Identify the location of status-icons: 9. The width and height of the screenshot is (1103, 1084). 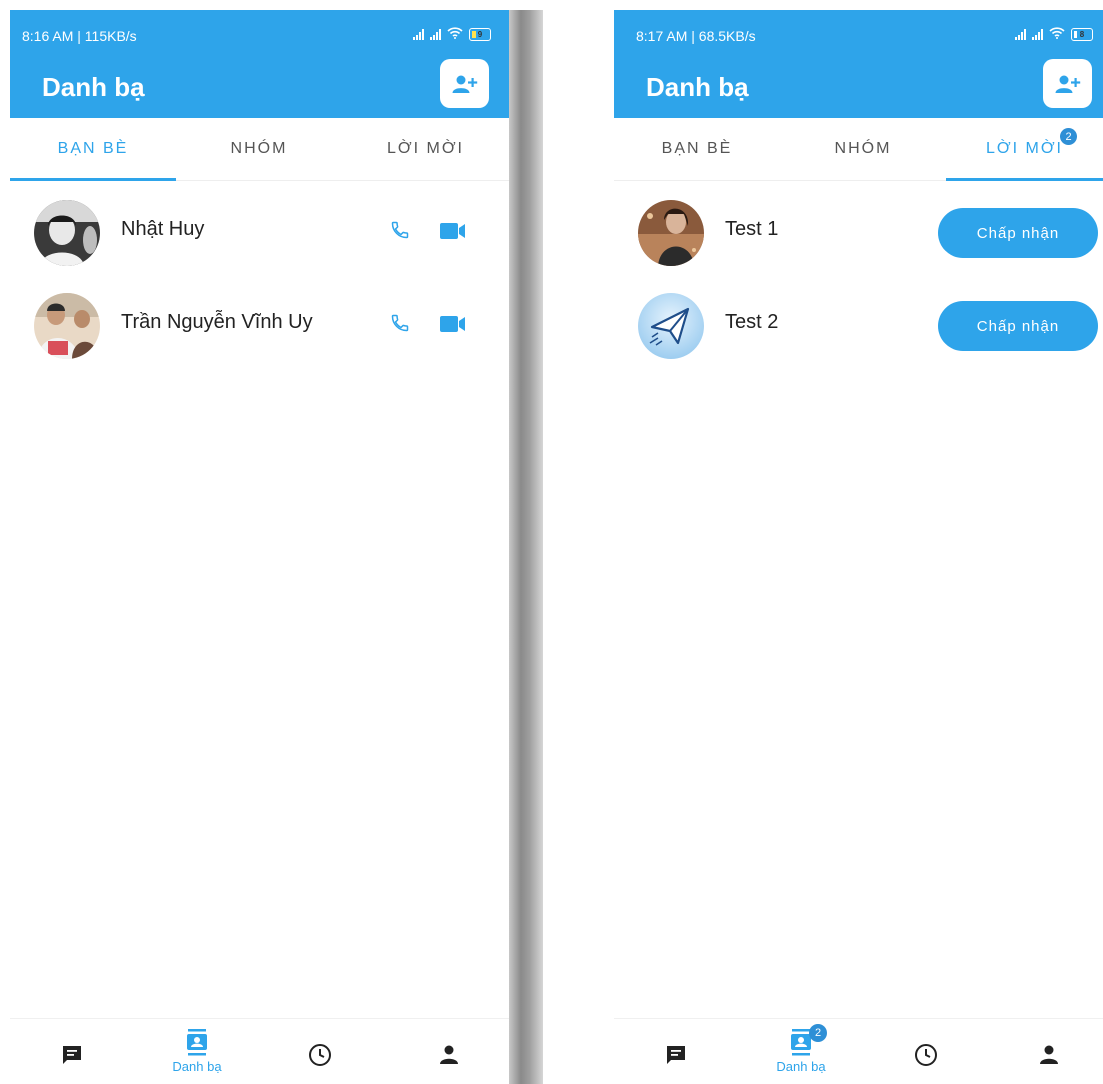
(452, 34).